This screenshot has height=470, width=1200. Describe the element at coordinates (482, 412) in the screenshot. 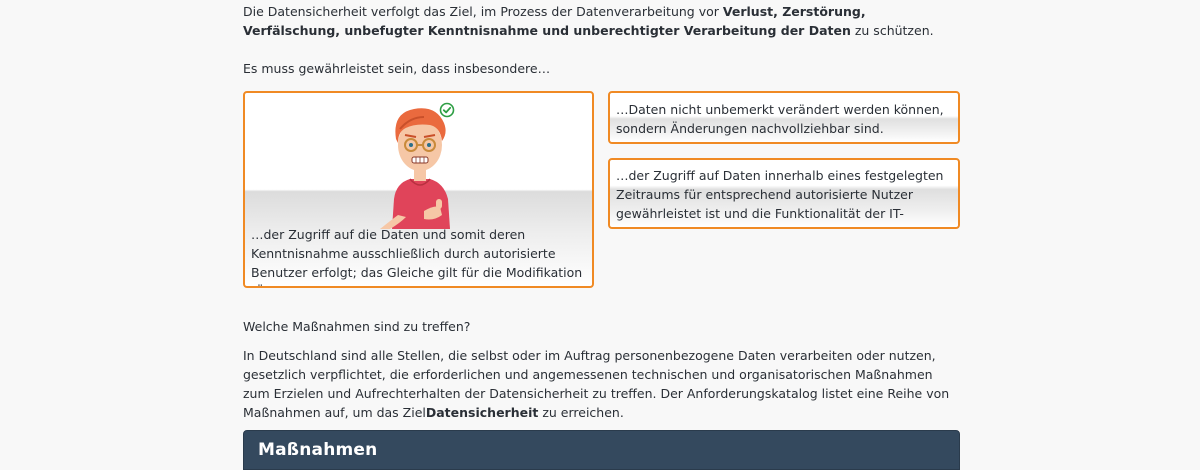

I see `para-bold: Datensicherheit` at that location.